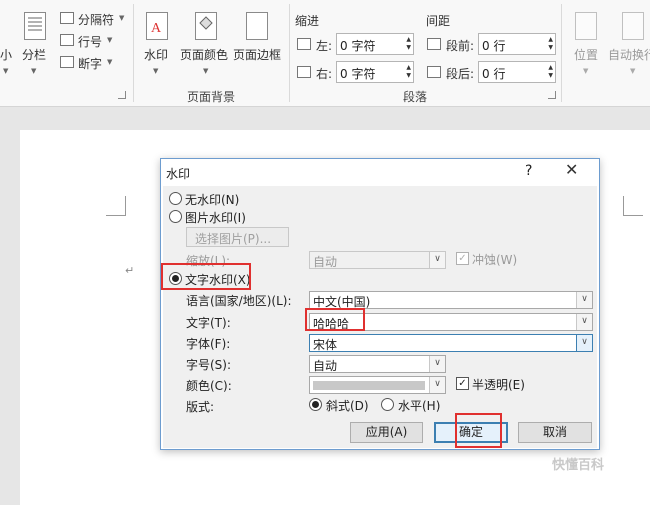 The image size is (650, 505). I want to click on horizontal-label: 水平(H), so click(419, 405).